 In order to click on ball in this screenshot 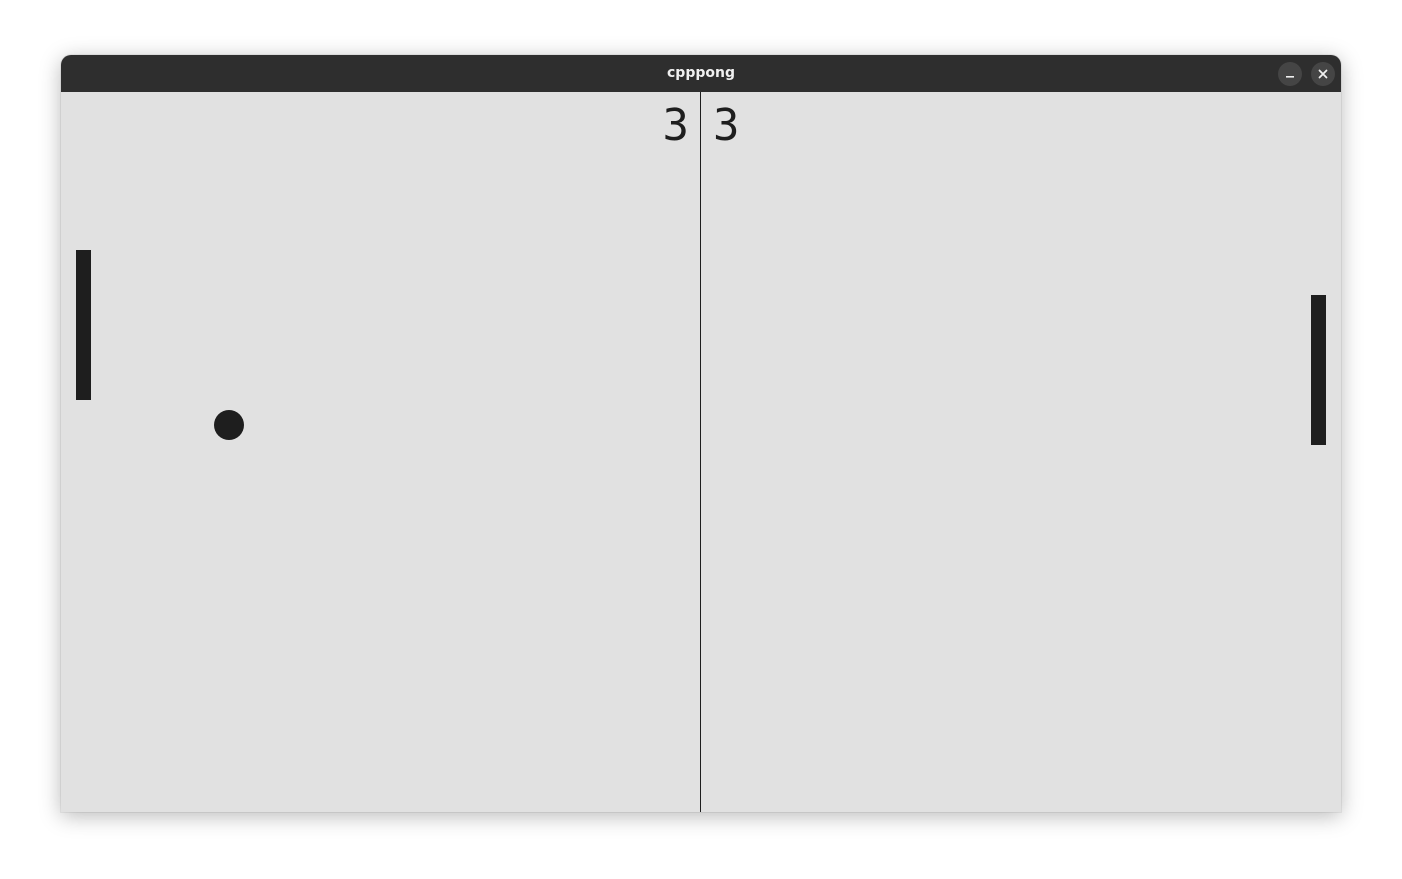, I will do `click(229, 425)`.